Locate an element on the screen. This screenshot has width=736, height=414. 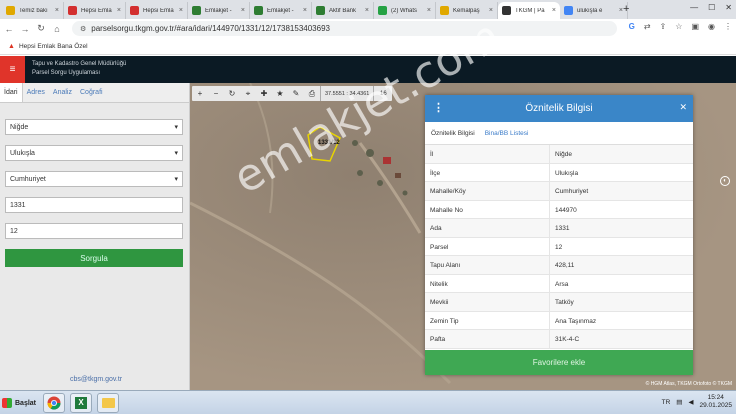
attribute-key: Pafta is located at coordinates (487, 339).